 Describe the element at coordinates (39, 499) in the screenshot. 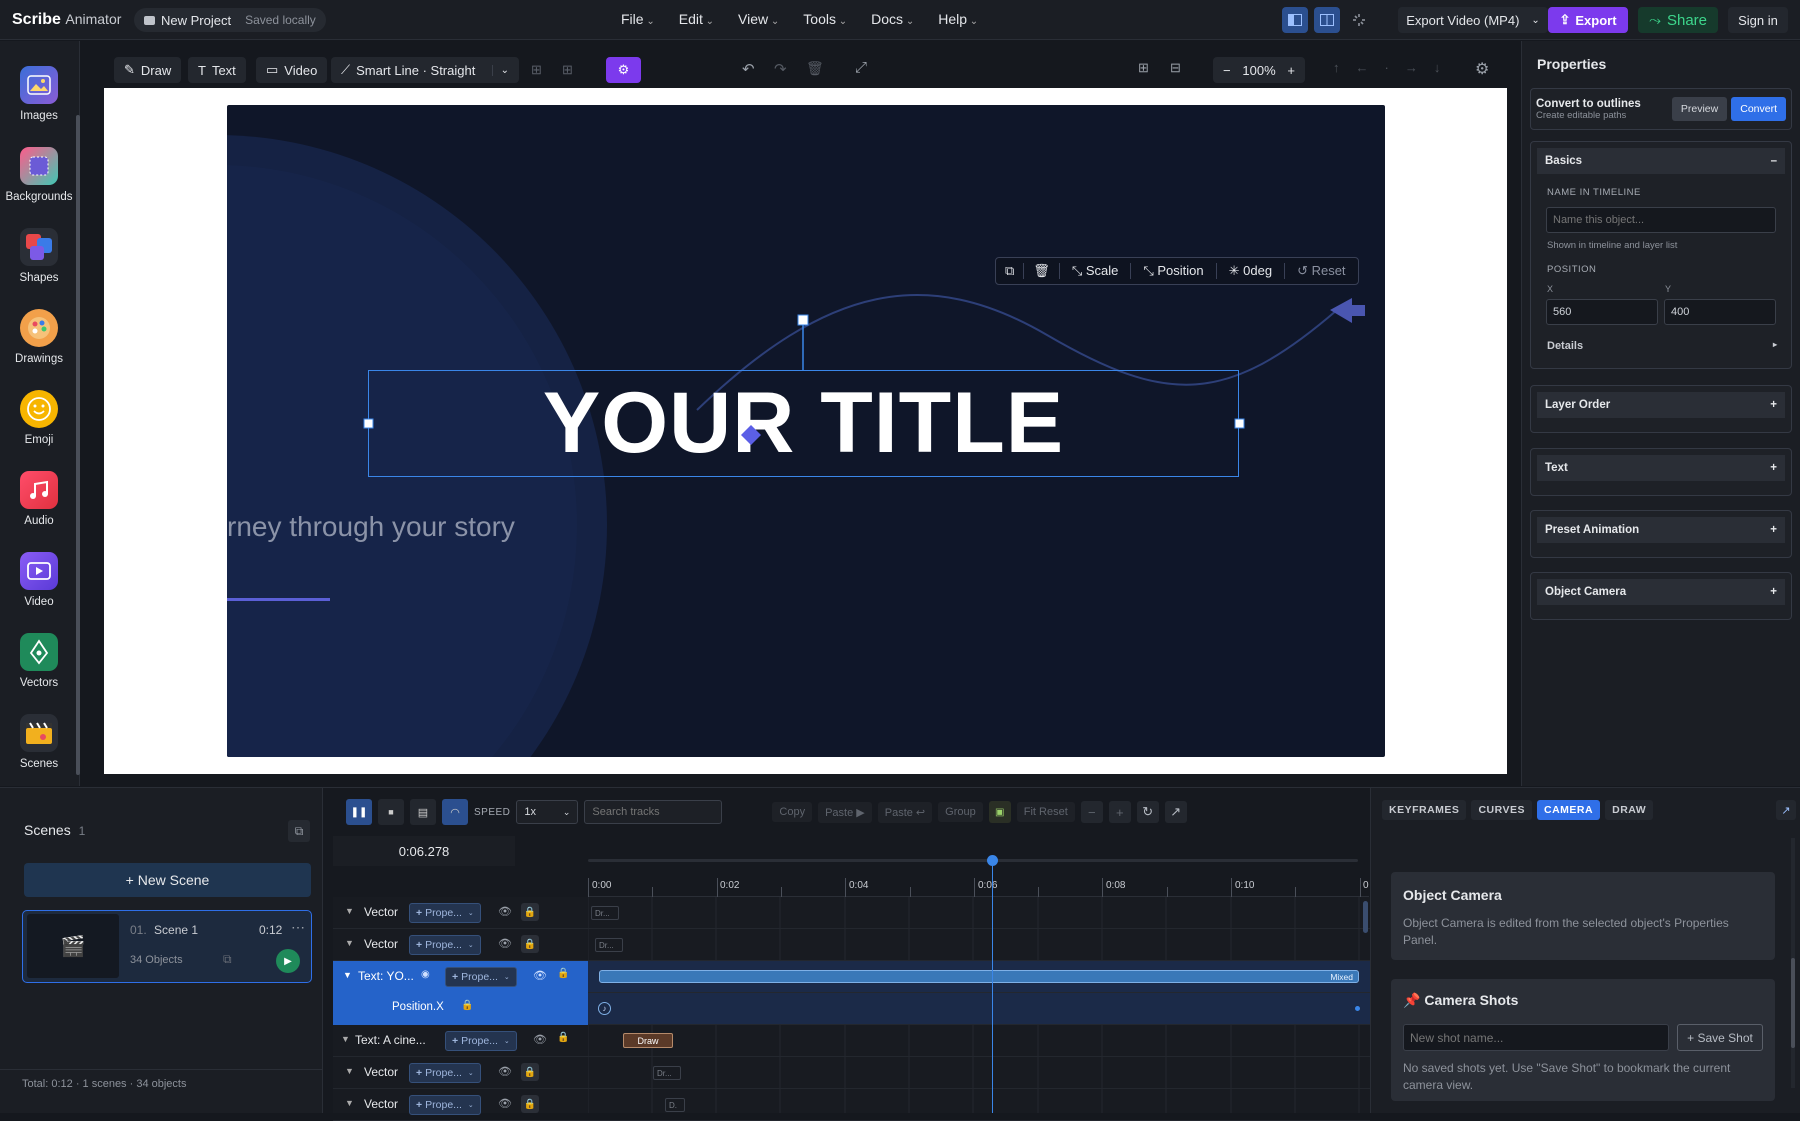

I see `rail-audio: Audio` at that location.